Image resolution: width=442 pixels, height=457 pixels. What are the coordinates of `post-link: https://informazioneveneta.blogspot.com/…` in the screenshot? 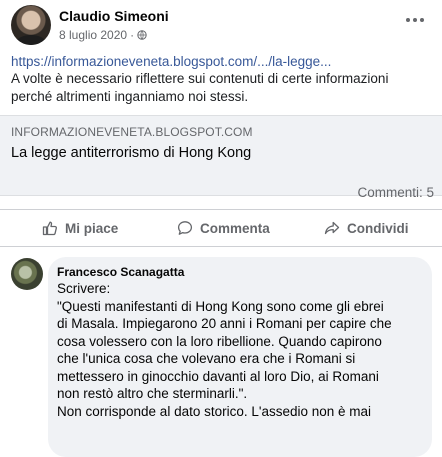 It's located at (171, 61).